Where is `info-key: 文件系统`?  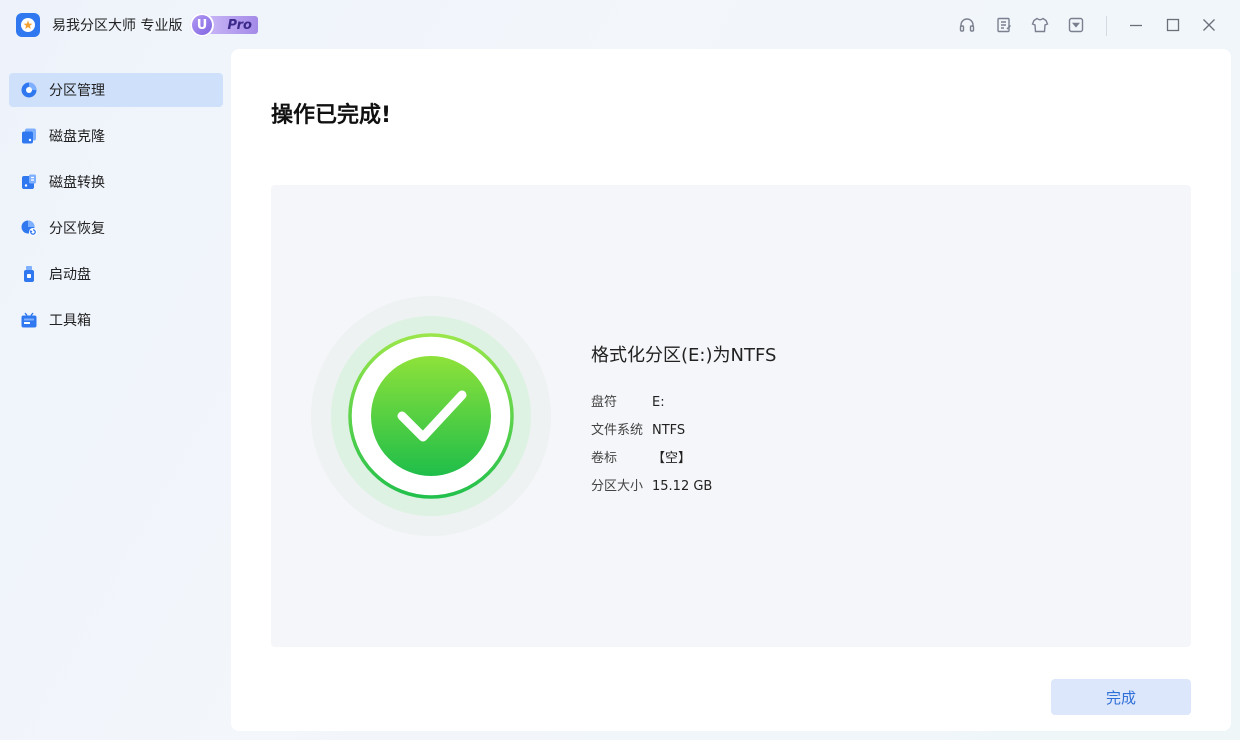 info-key: 文件系统 is located at coordinates (617, 430).